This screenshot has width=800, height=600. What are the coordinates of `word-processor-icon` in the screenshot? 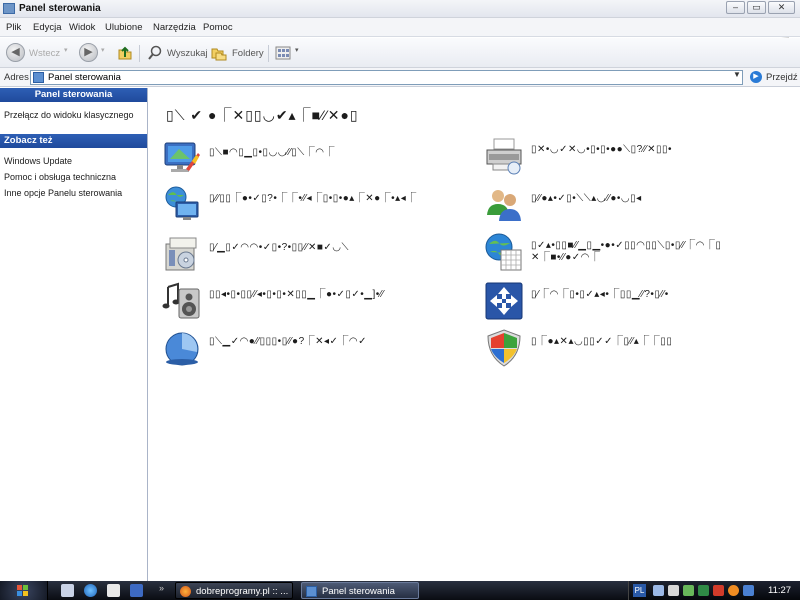 It's located at (136, 590).